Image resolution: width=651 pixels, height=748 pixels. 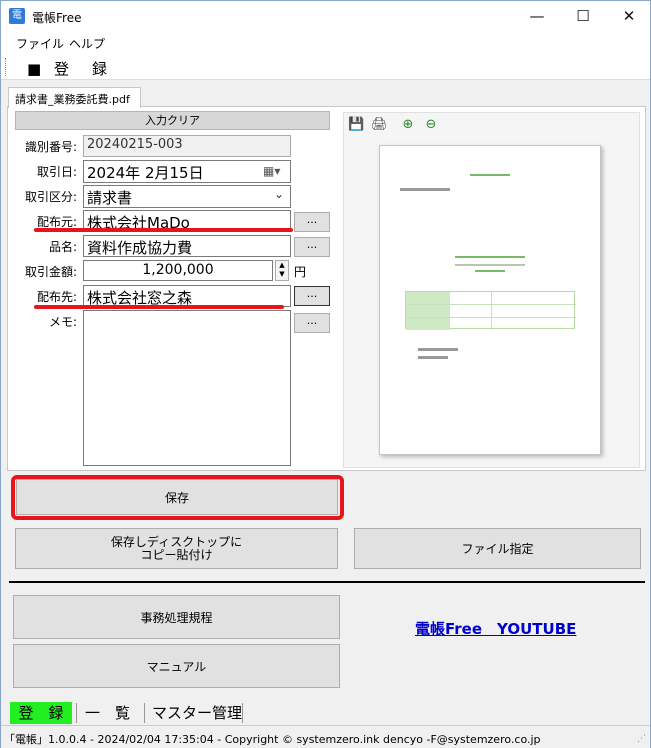 What do you see at coordinates (327, 582) in the screenshot?
I see `divider` at bounding box center [327, 582].